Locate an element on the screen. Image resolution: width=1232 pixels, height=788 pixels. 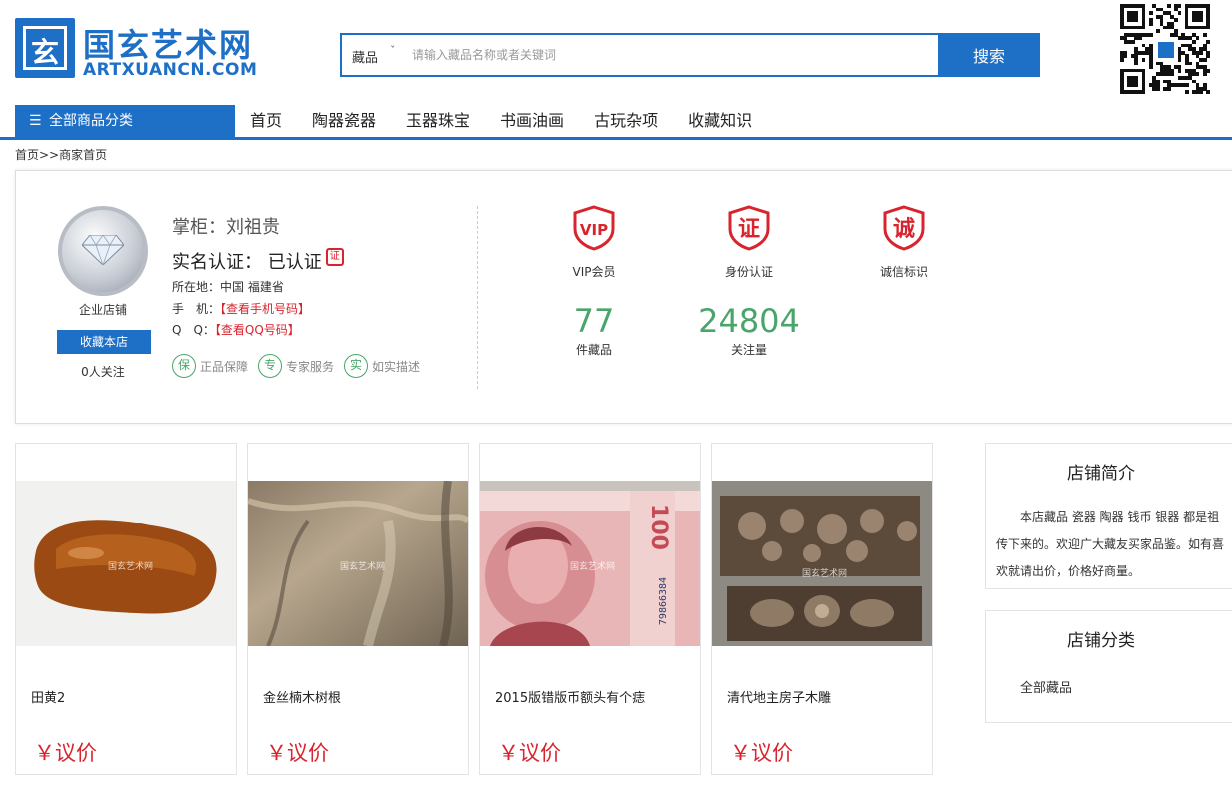
product-title: 清代地主房子木雕 is located at coordinates (779, 696).